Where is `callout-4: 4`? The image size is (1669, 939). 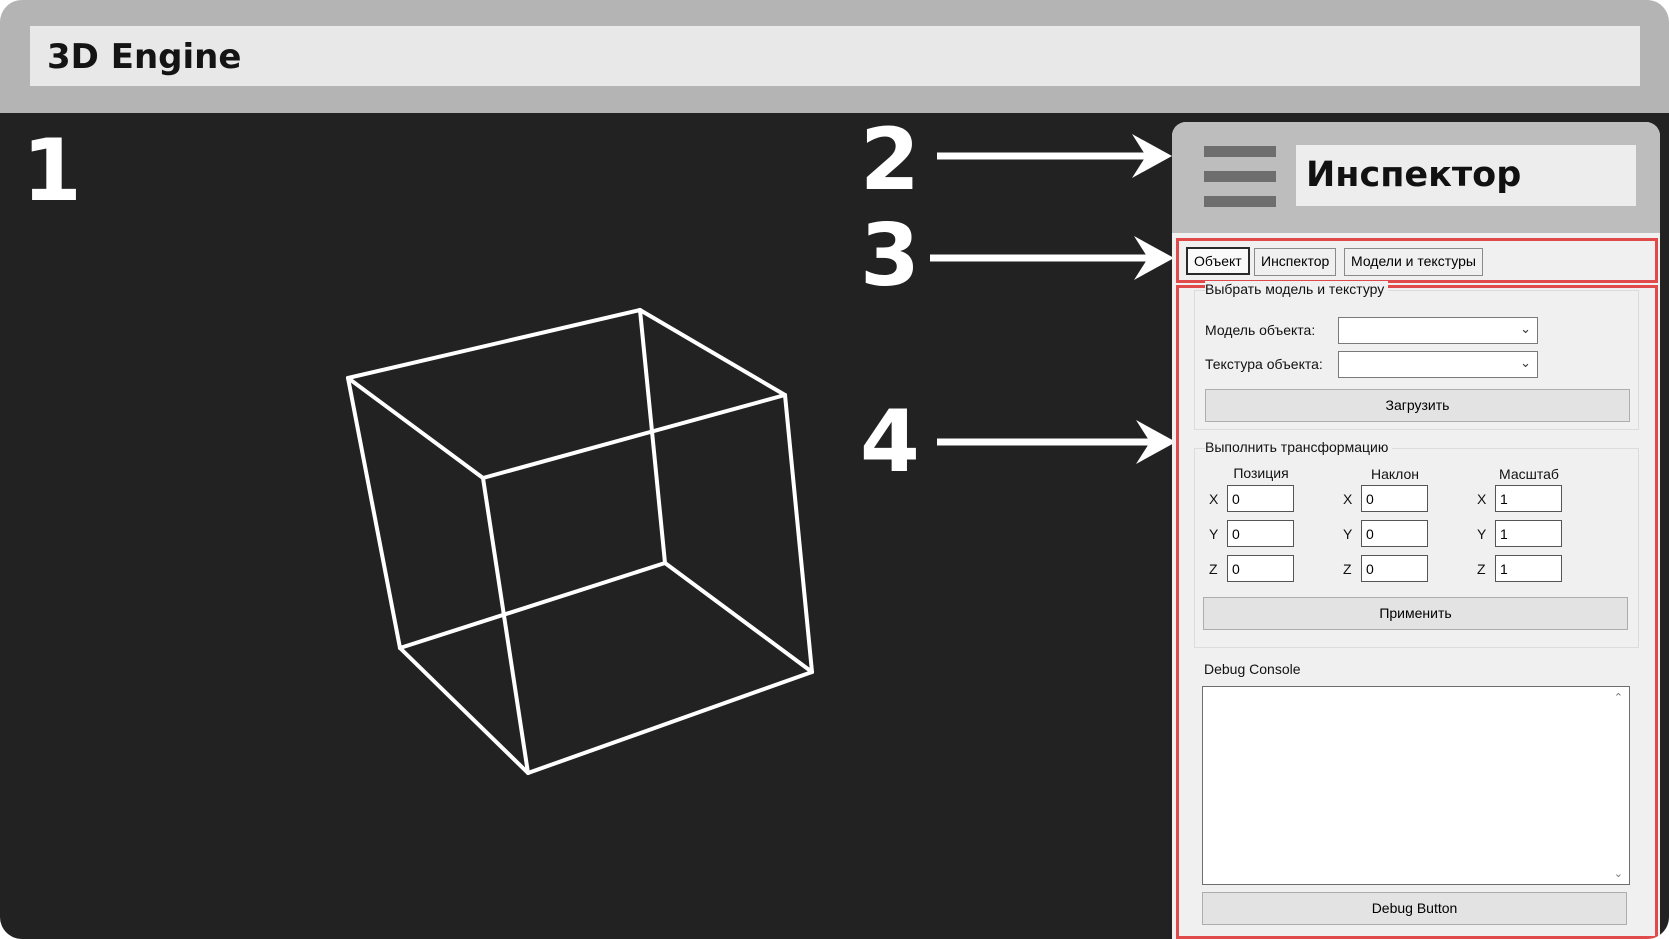
callout-4: 4 is located at coordinates (890, 442).